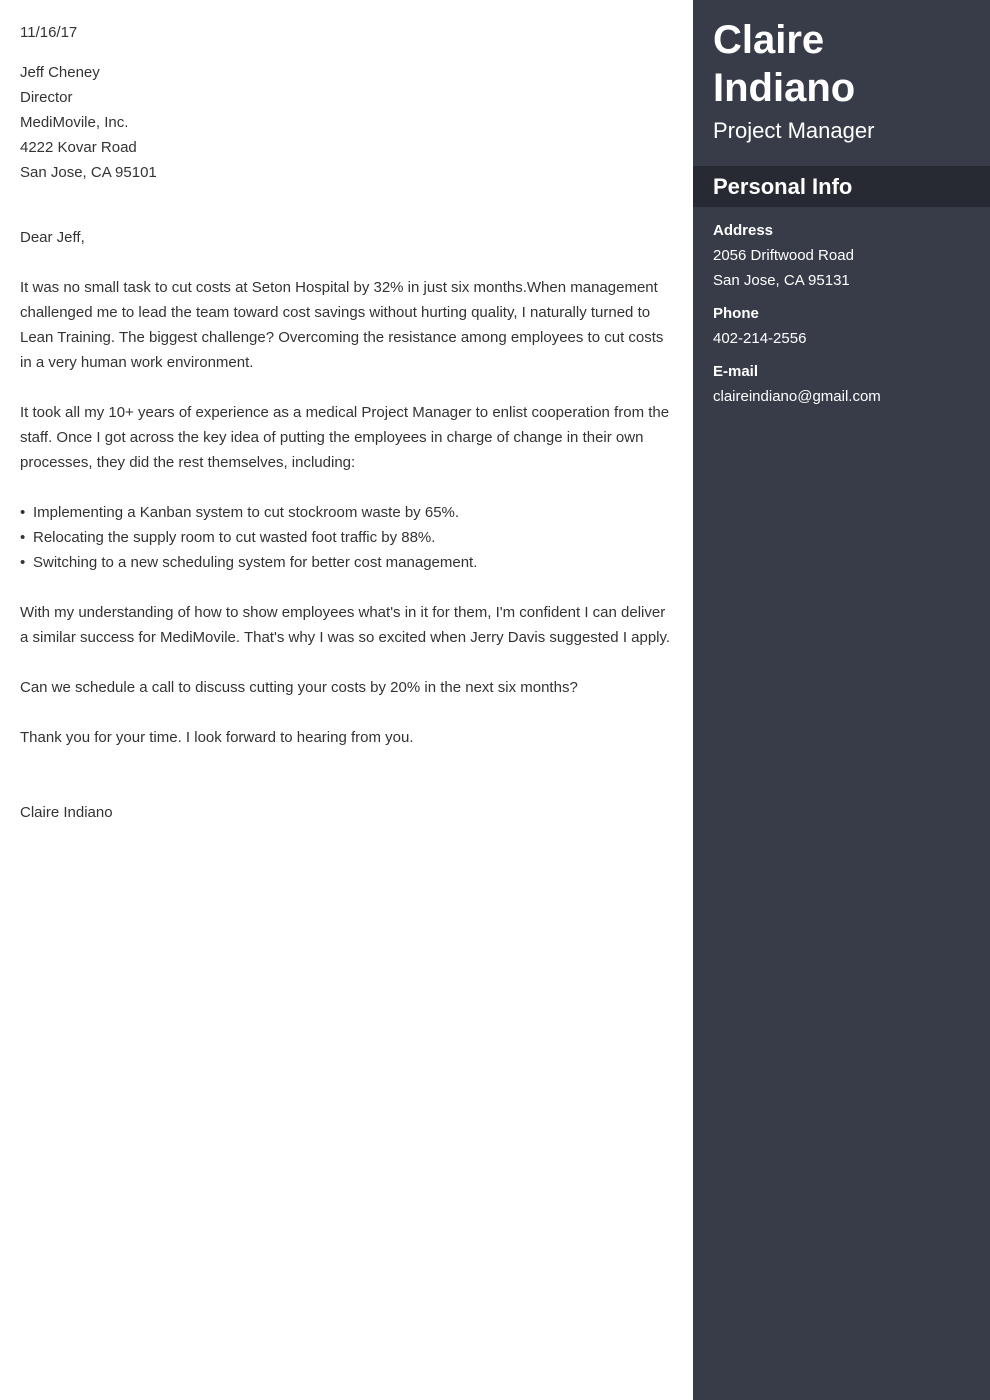 The height and width of the screenshot is (1400, 990). Describe the element at coordinates (88, 172) in the screenshot. I see `recipient-city: San Jose, CA 95101` at that location.